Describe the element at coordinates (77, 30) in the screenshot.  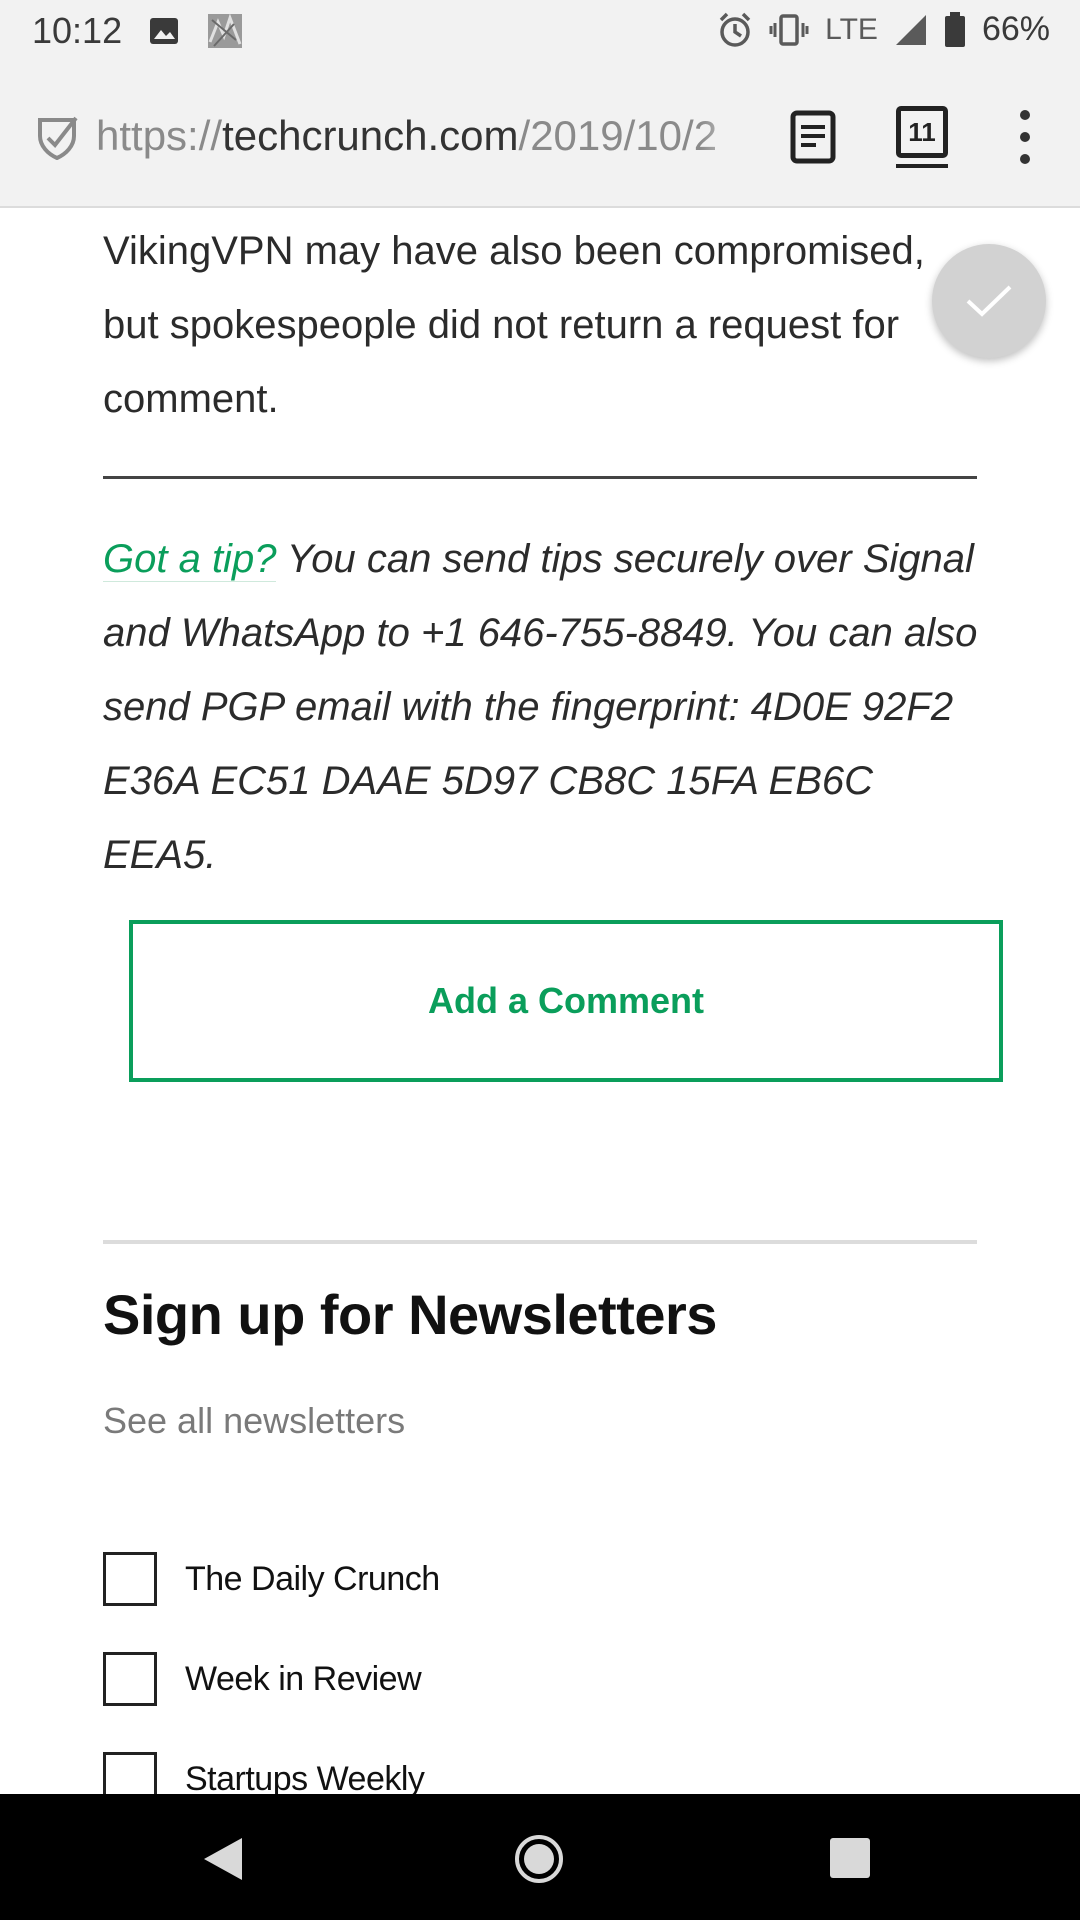
I see `status-time: 10:12` at that location.